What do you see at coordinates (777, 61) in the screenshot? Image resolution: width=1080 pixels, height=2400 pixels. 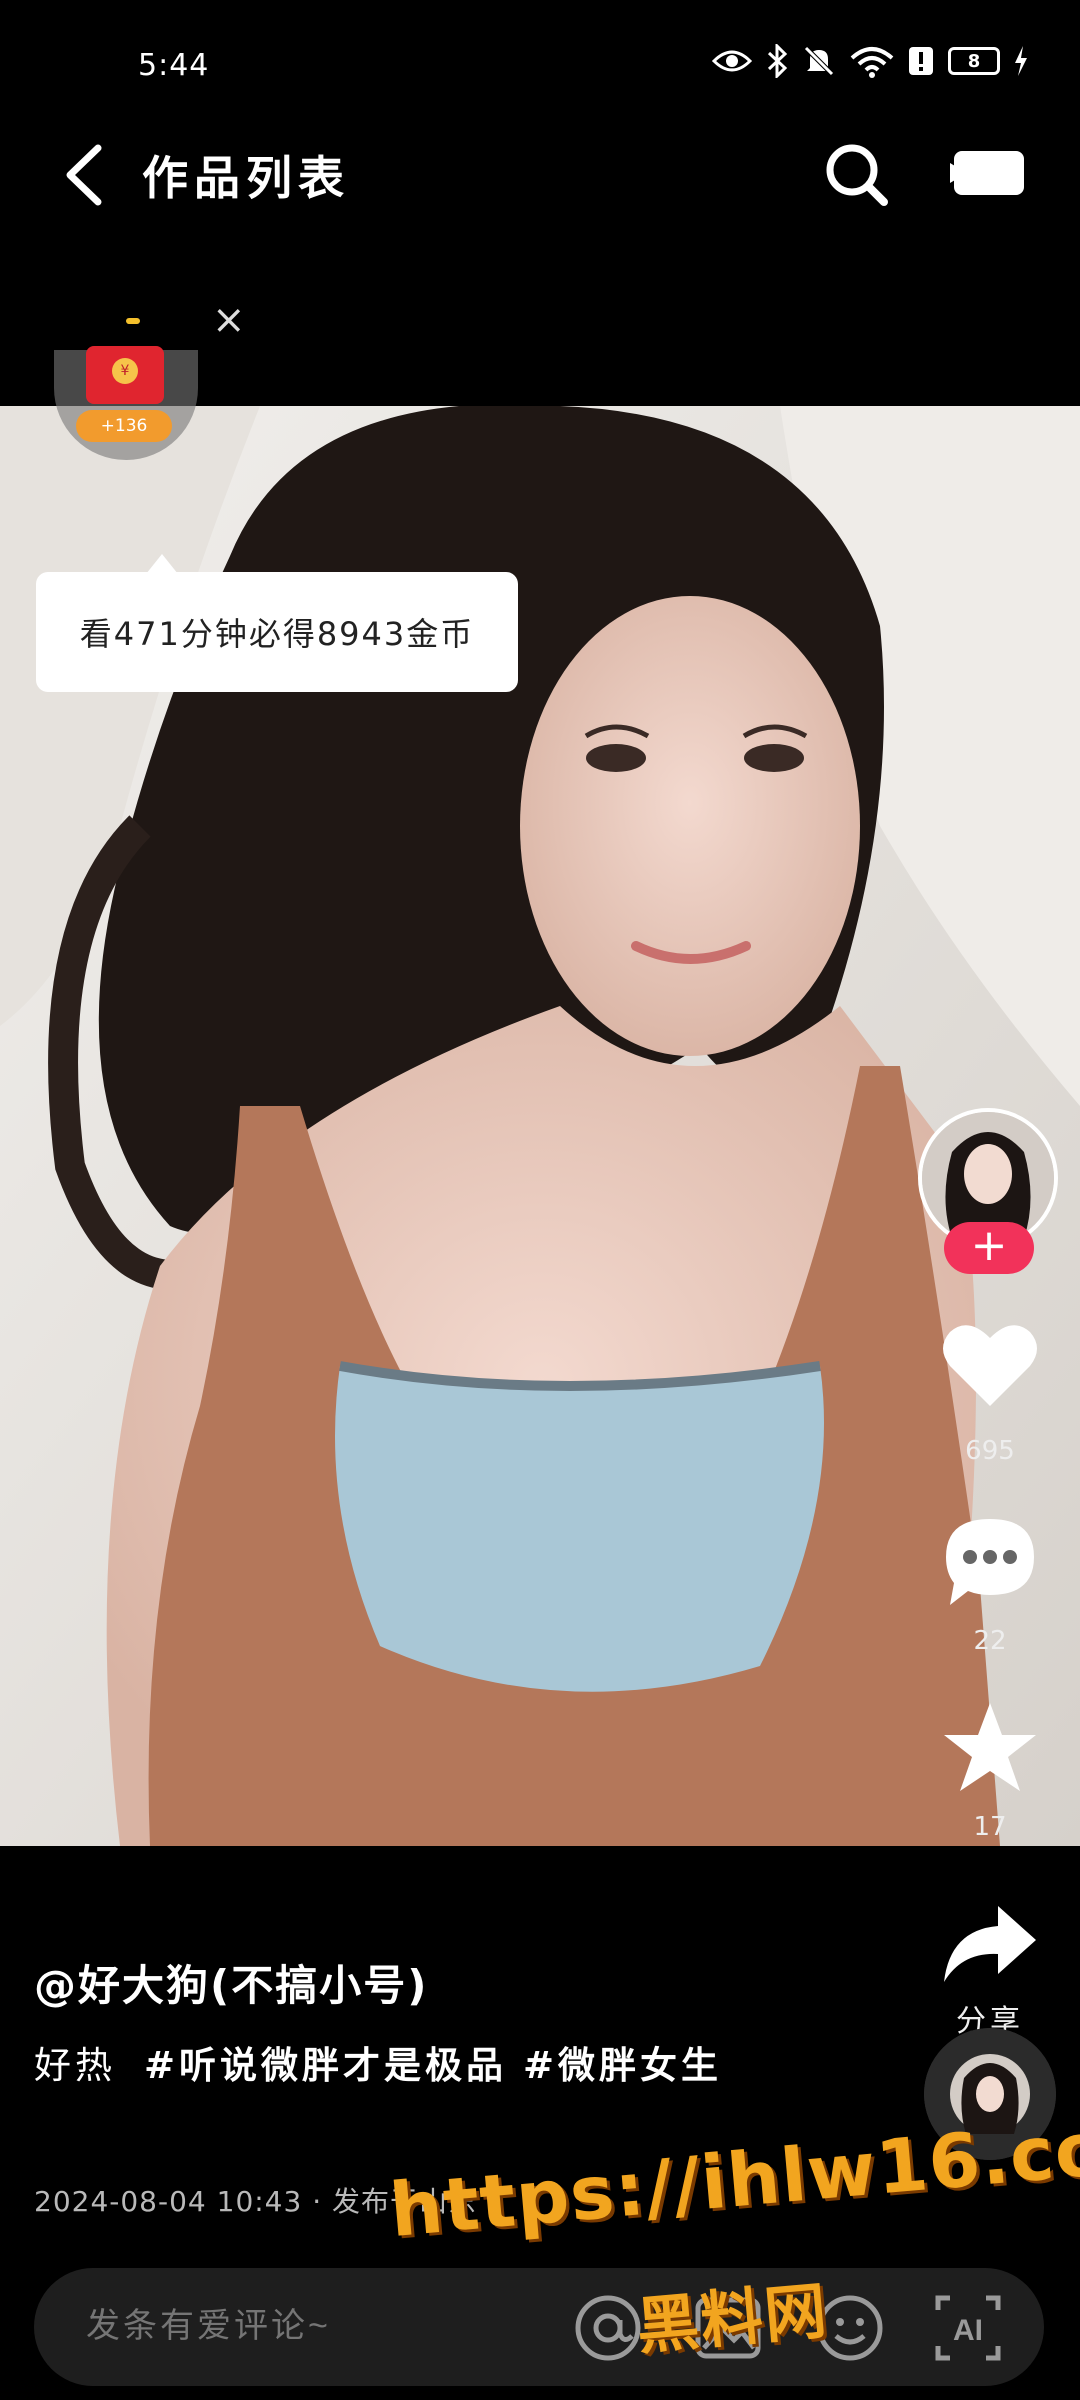 I see `bluetooth-icon` at bounding box center [777, 61].